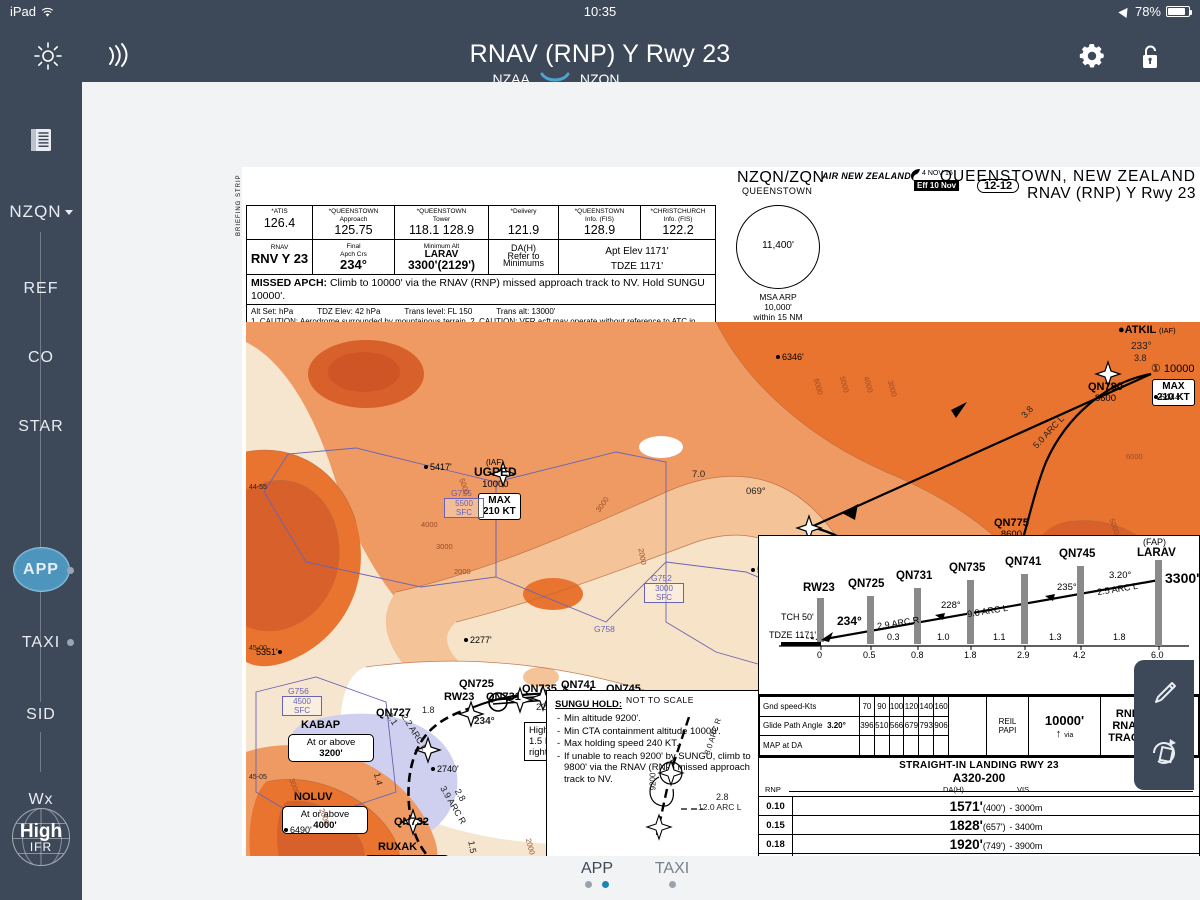 This screenshot has height=900, width=1200. I want to click on globe-line2: IFR, so click(41, 847).